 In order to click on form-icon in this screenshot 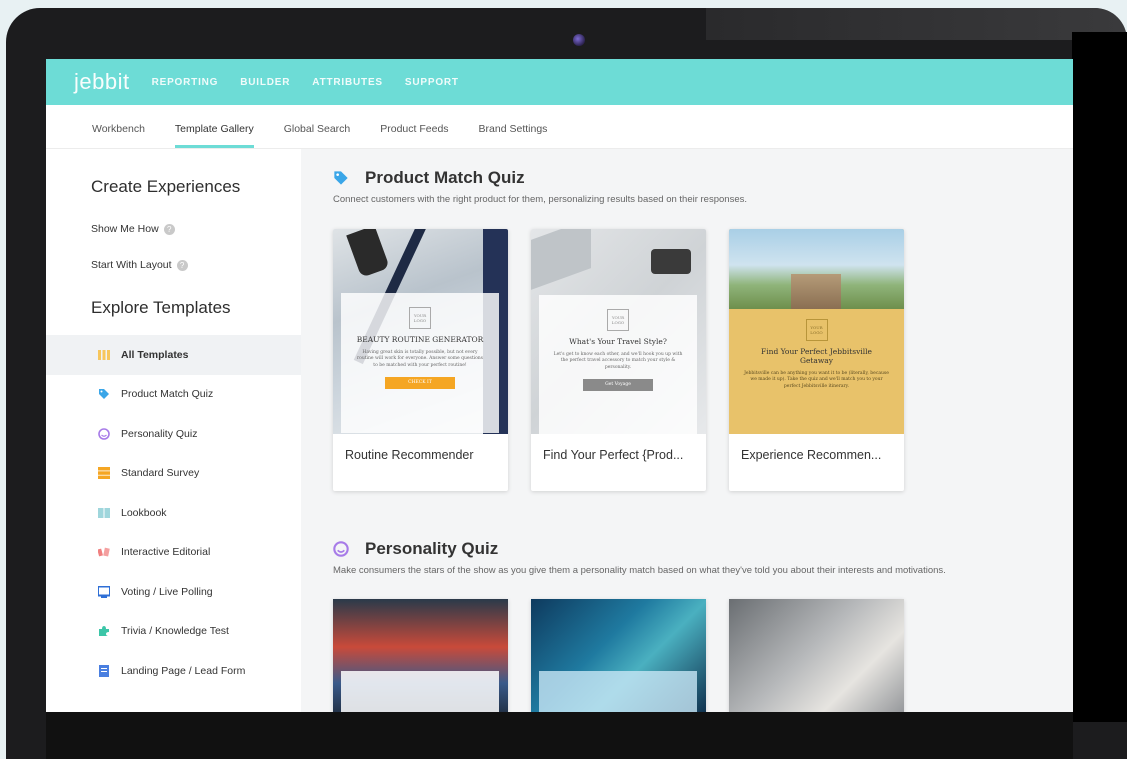, I will do `click(104, 670)`.